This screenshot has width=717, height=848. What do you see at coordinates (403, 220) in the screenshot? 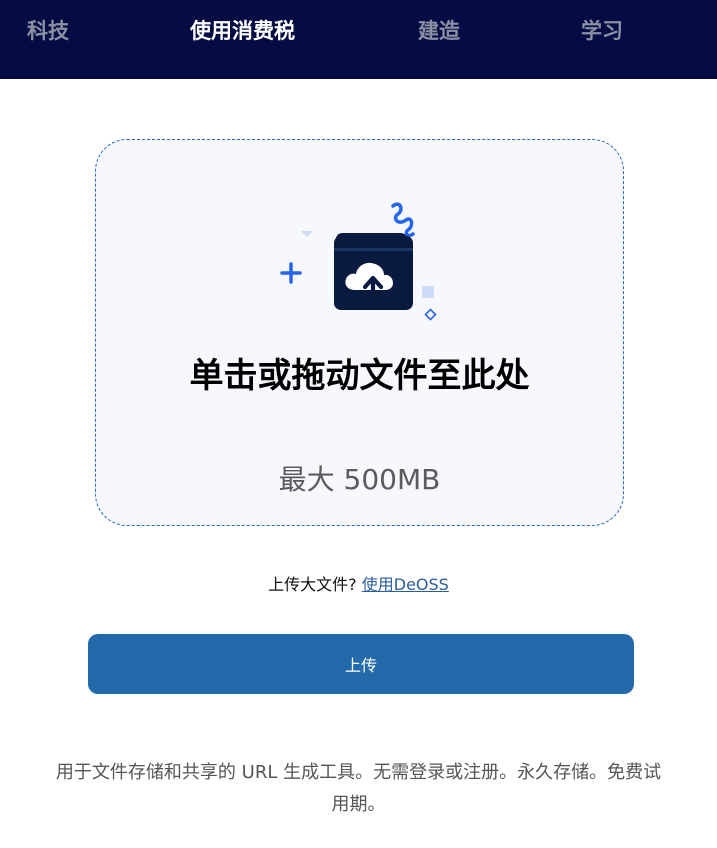
I see `squiggle-decoration` at bounding box center [403, 220].